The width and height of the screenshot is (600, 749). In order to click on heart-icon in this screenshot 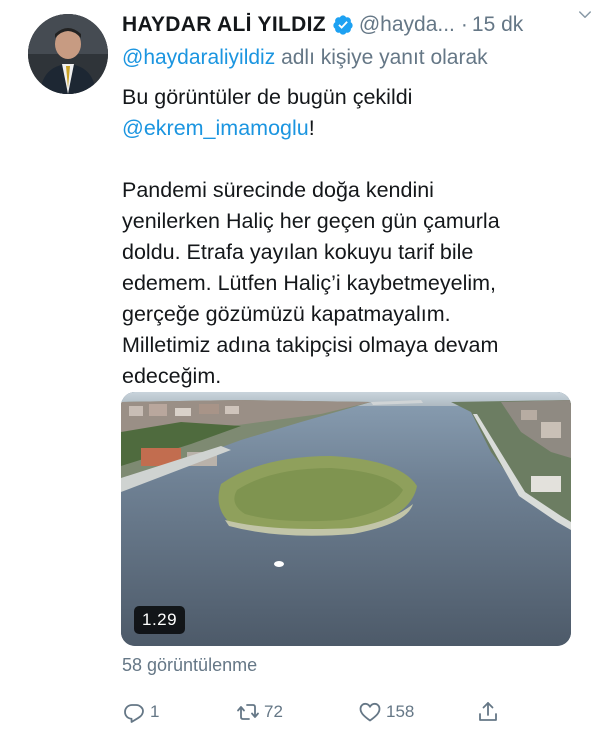, I will do `click(370, 712)`.